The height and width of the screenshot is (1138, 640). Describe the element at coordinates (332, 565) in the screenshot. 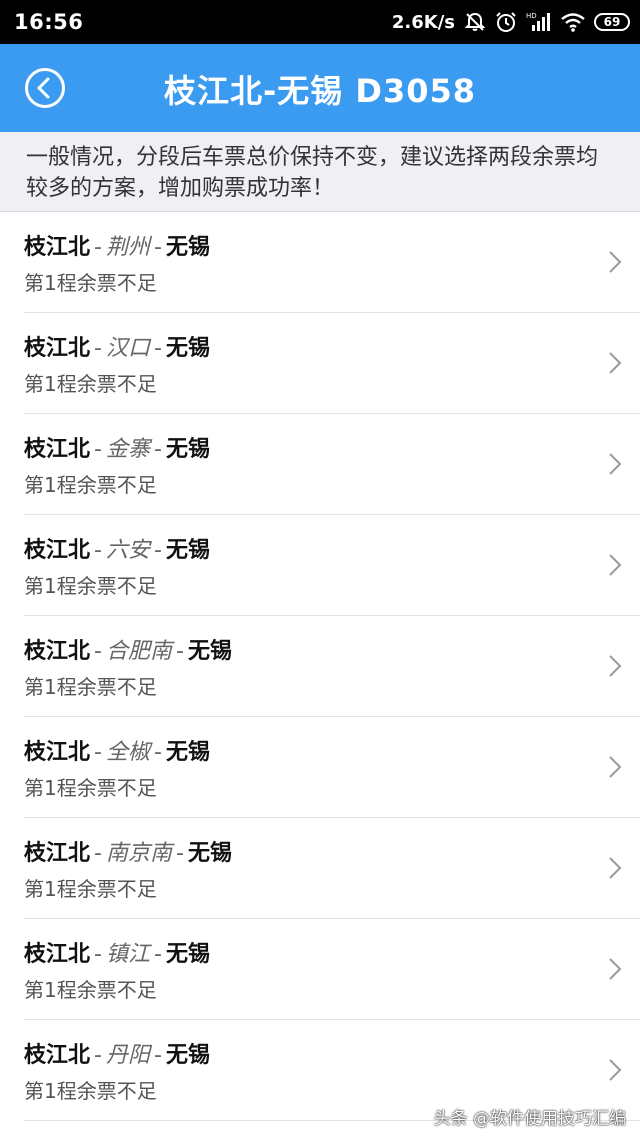

I see `route-item-luan: 枝江北 - 六安 - 无锡 第1程余票不足` at that location.